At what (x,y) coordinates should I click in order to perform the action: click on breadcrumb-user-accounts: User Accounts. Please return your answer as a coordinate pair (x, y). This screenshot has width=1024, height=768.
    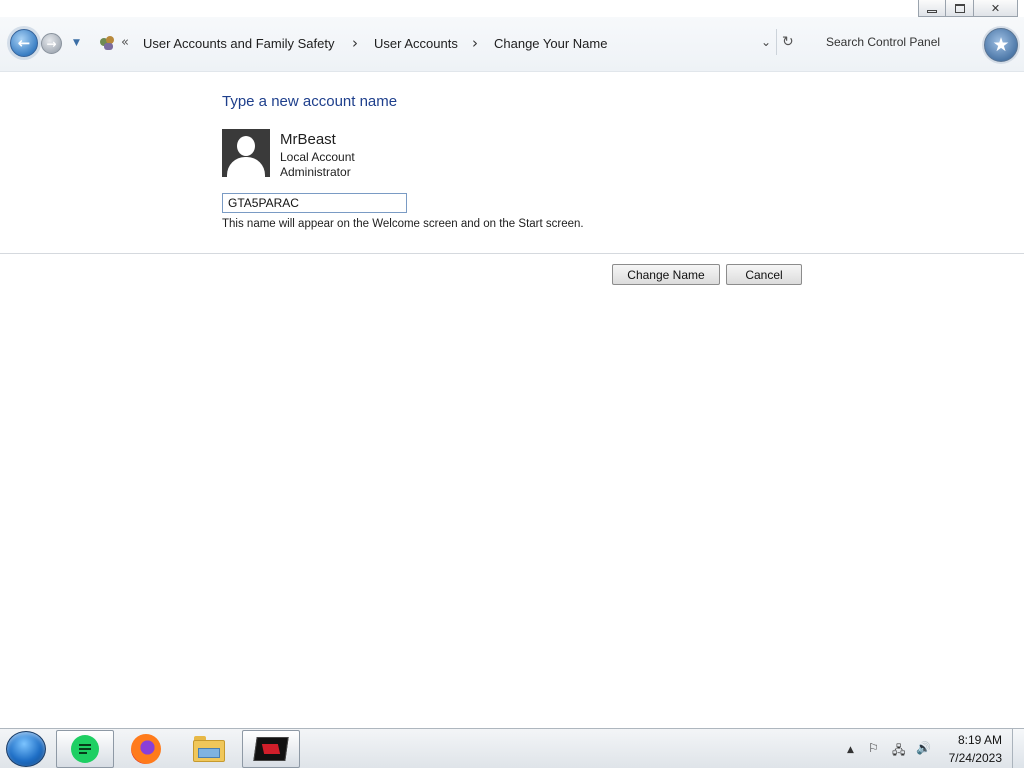
    Looking at the image, I should click on (416, 43).